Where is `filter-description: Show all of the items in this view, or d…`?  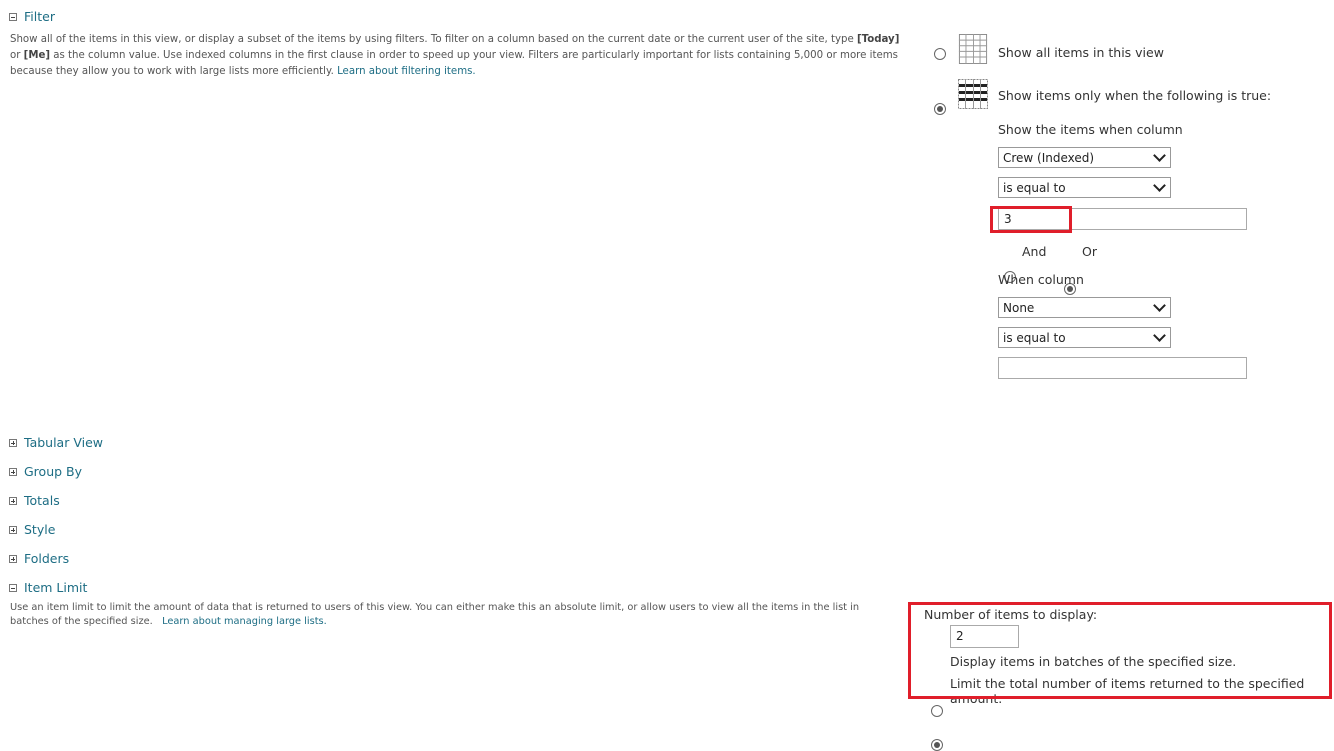
filter-description: Show all of the items in this view, or d… is located at coordinates (457, 56).